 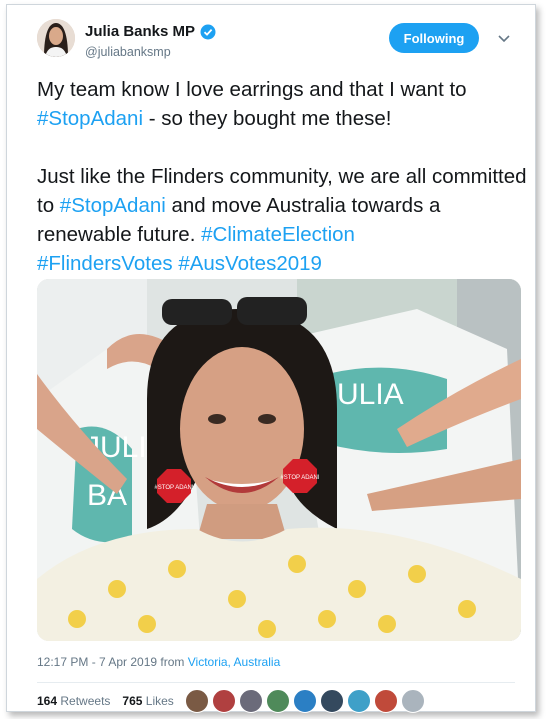 I want to click on retweets-stat: 164 Retweets, so click(x=73, y=701).